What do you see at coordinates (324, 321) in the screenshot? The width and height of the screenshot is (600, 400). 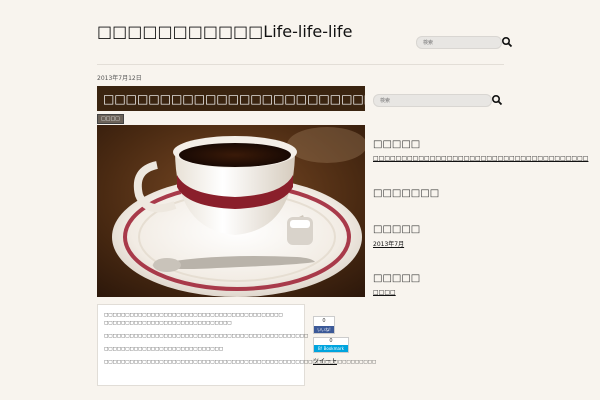 I see `facebook-like-count: 0` at bounding box center [324, 321].